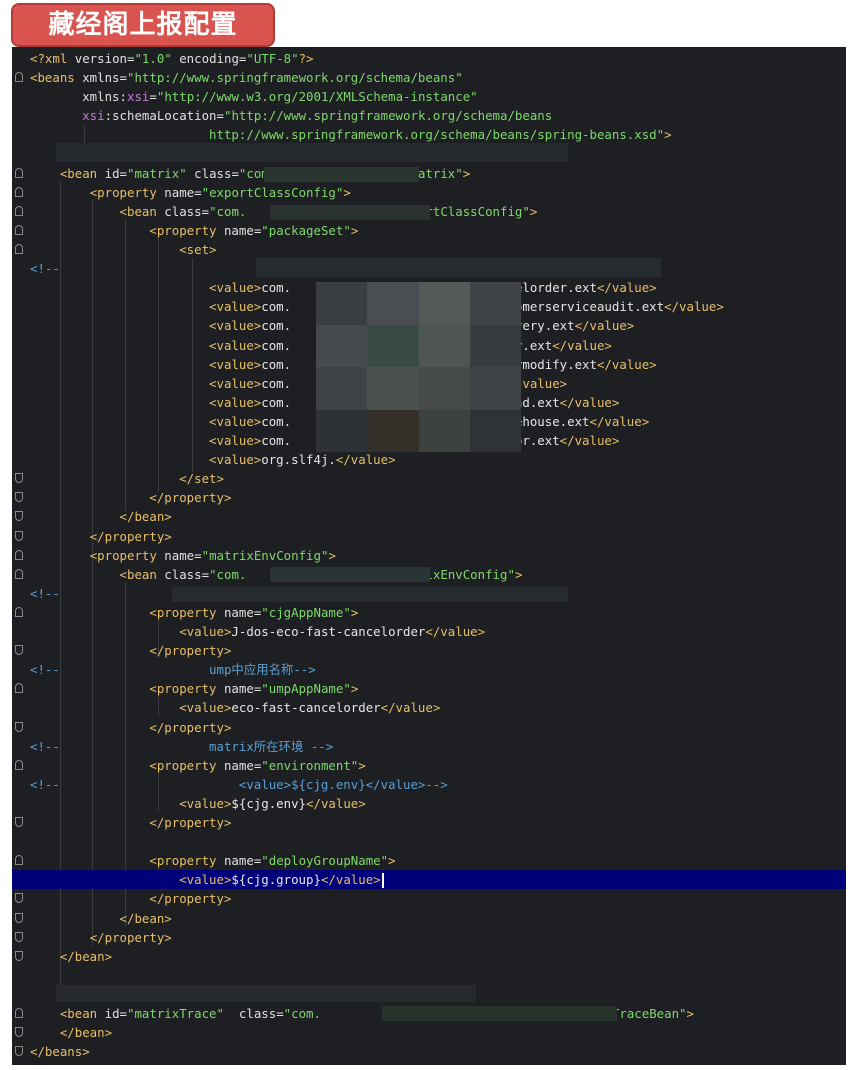 The width and height of the screenshot is (860, 1070). Describe the element at coordinates (197, 765) in the screenshot. I see `code-text: <property name="environment">` at that location.